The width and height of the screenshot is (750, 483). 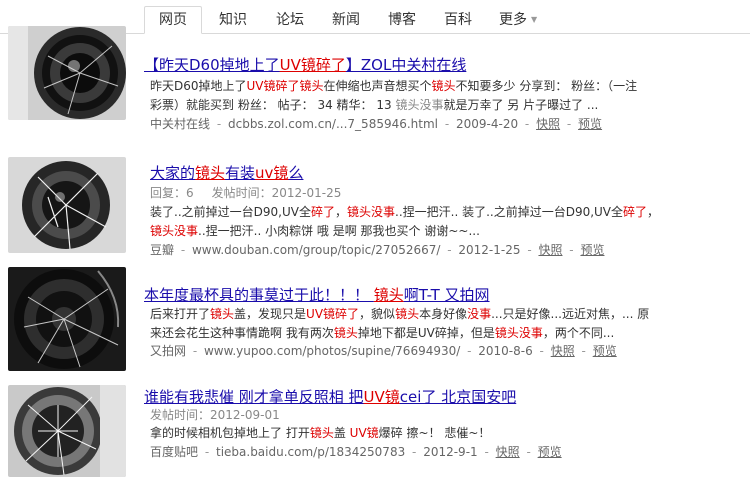 What do you see at coordinates (168, 351) in the screenshot?
I see `result-source: 又拍网` at bounding box center [168, 351].